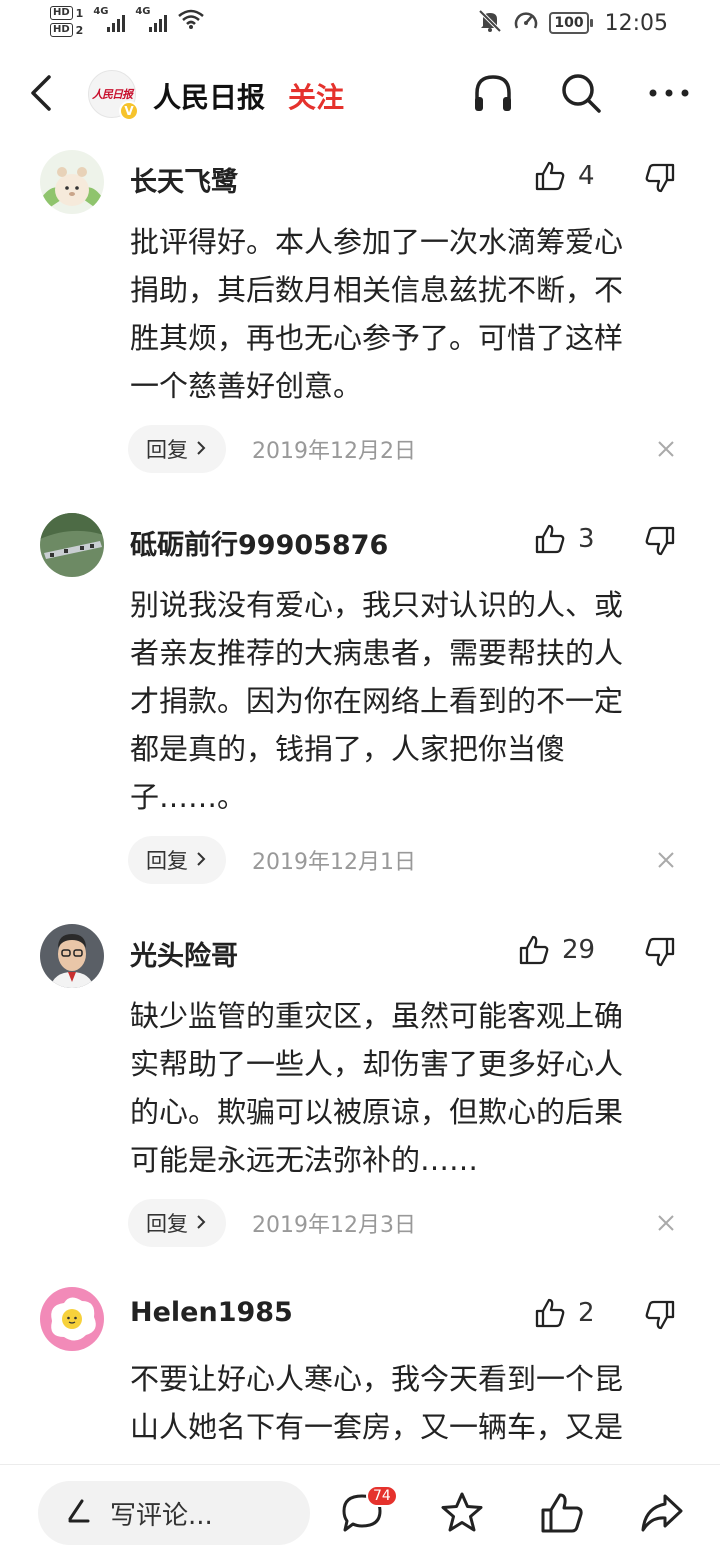 This screenshot has height=1560, width=720. What do you see at coordinates (209, 96) in the screenshot?
I see `brand-name: 人民日报` at bounding box center [209, 96].